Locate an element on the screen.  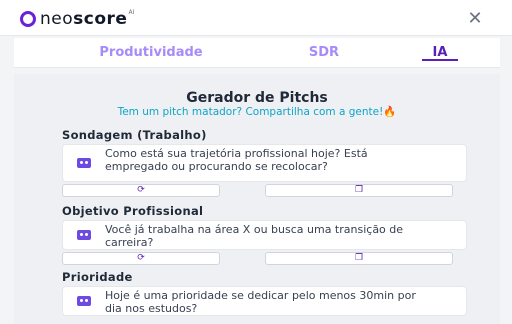
app-header: neoscore AI ✕ is located at coordinates (256, 18).